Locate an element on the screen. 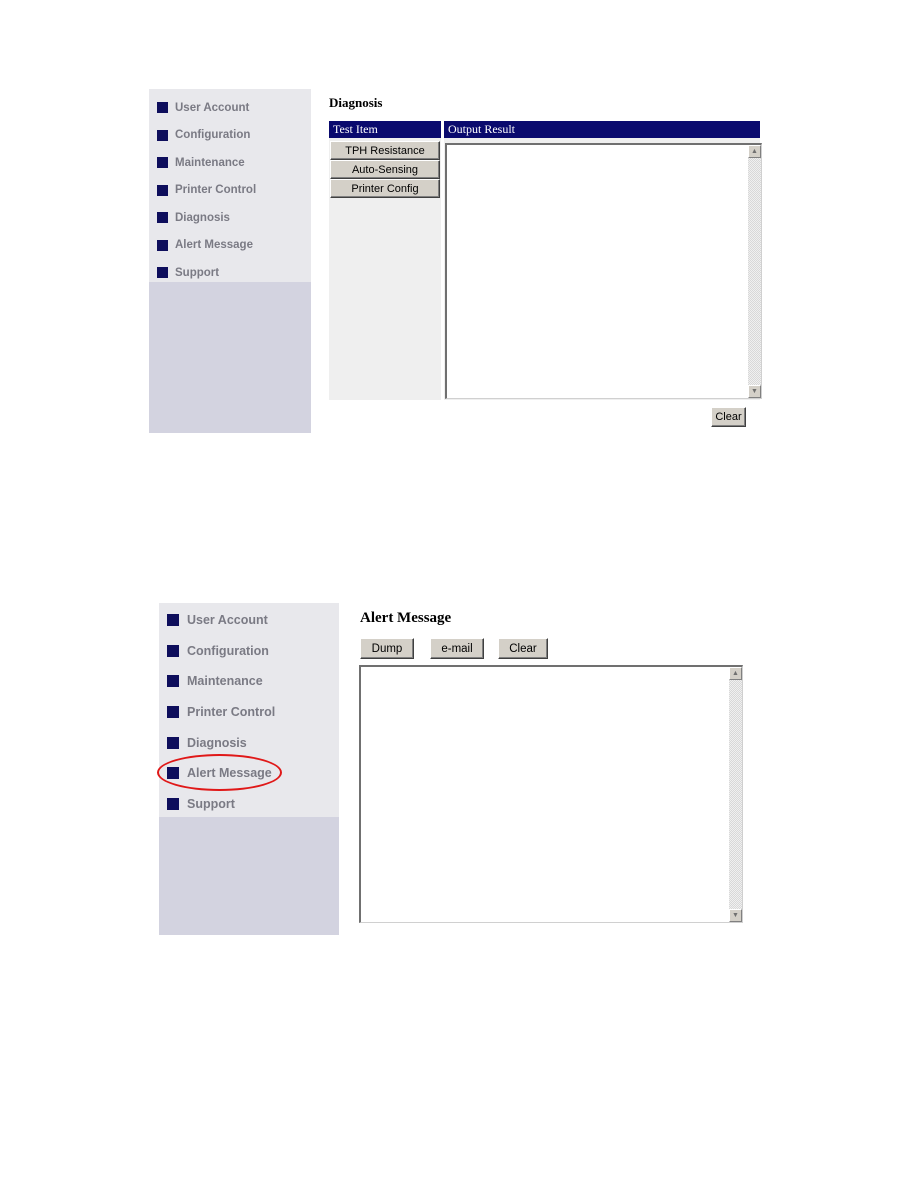 This screenshot has height=1188, width=918. clear-output-button: Clear is located at coordinates (728, 417).